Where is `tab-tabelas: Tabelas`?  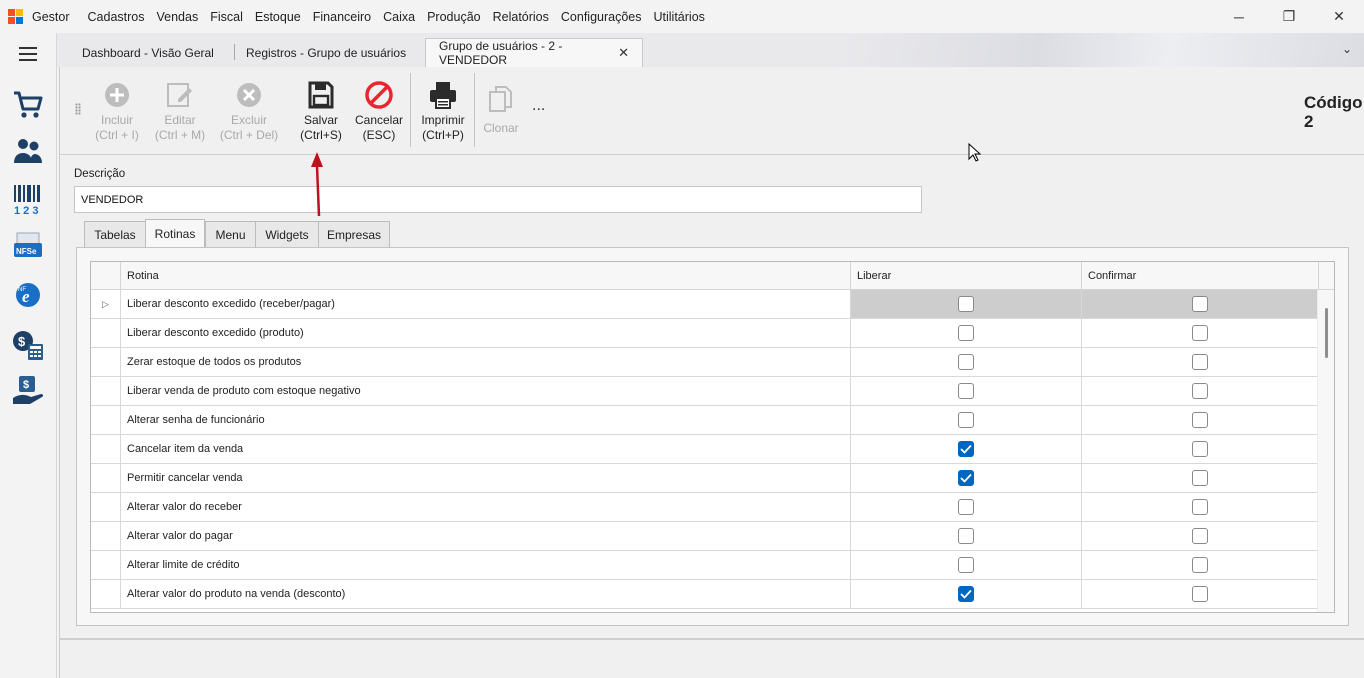
tab-tabelas: Tabelas is located at coordinates (115, 234).